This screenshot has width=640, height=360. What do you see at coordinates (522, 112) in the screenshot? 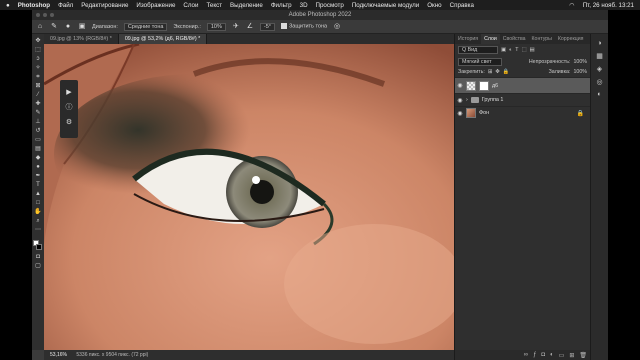
I see `layer-row-background: ◉ Фон 🔒` at bounding box center [522, 112].